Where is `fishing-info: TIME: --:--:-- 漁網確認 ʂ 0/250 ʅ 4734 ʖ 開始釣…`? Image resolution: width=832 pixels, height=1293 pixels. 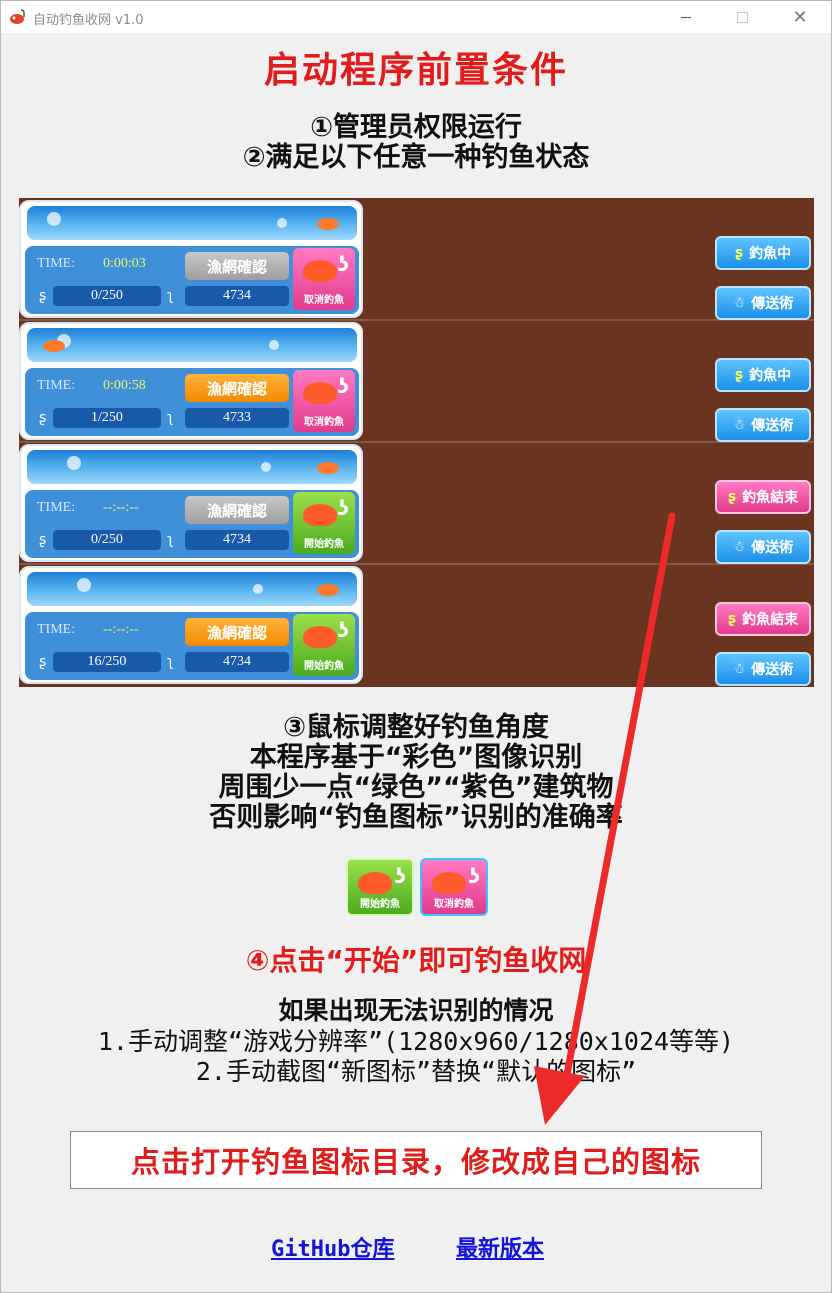 fishing-info: TIME: --:--:-- 漁網確認 ʂ 0/250 ʅ 4734 ʖ 開始釣… is located at coordinates (192, 524).